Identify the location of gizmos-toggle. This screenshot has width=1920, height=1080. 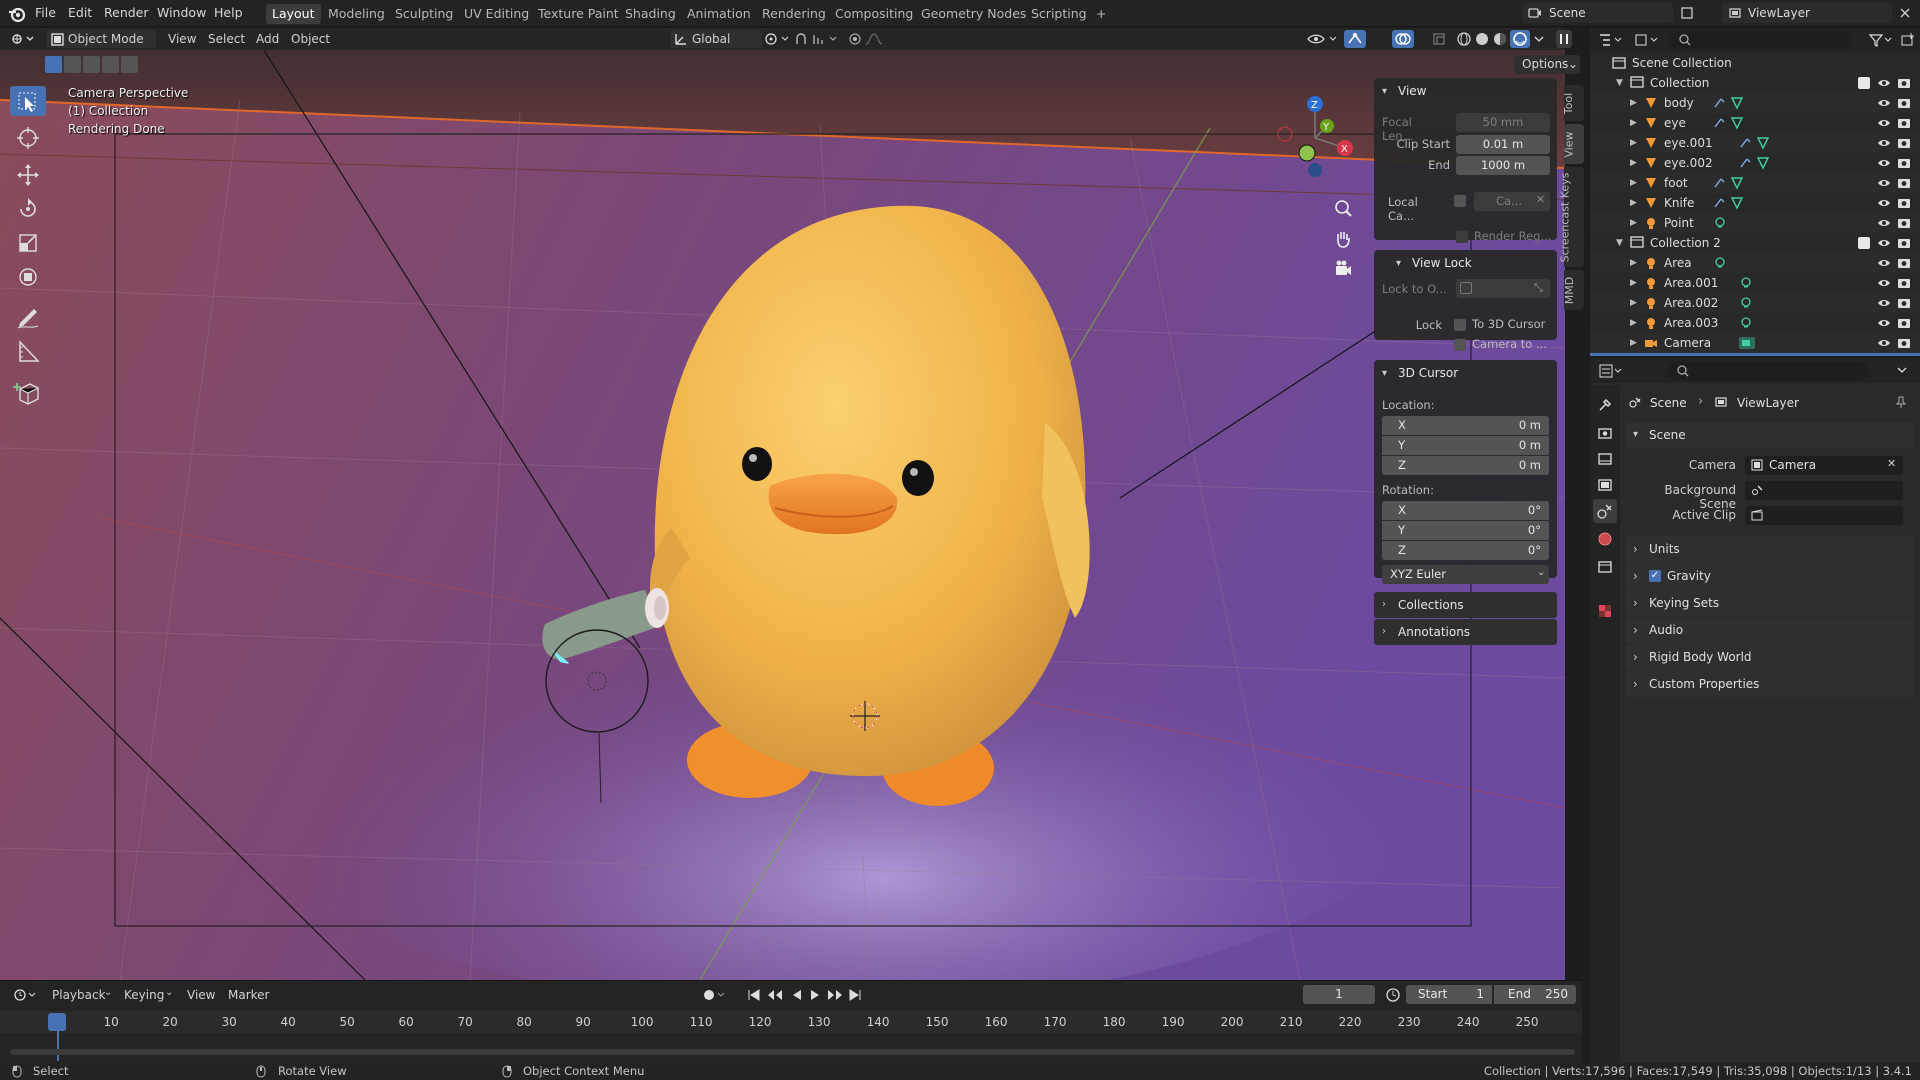
(1355, 39).